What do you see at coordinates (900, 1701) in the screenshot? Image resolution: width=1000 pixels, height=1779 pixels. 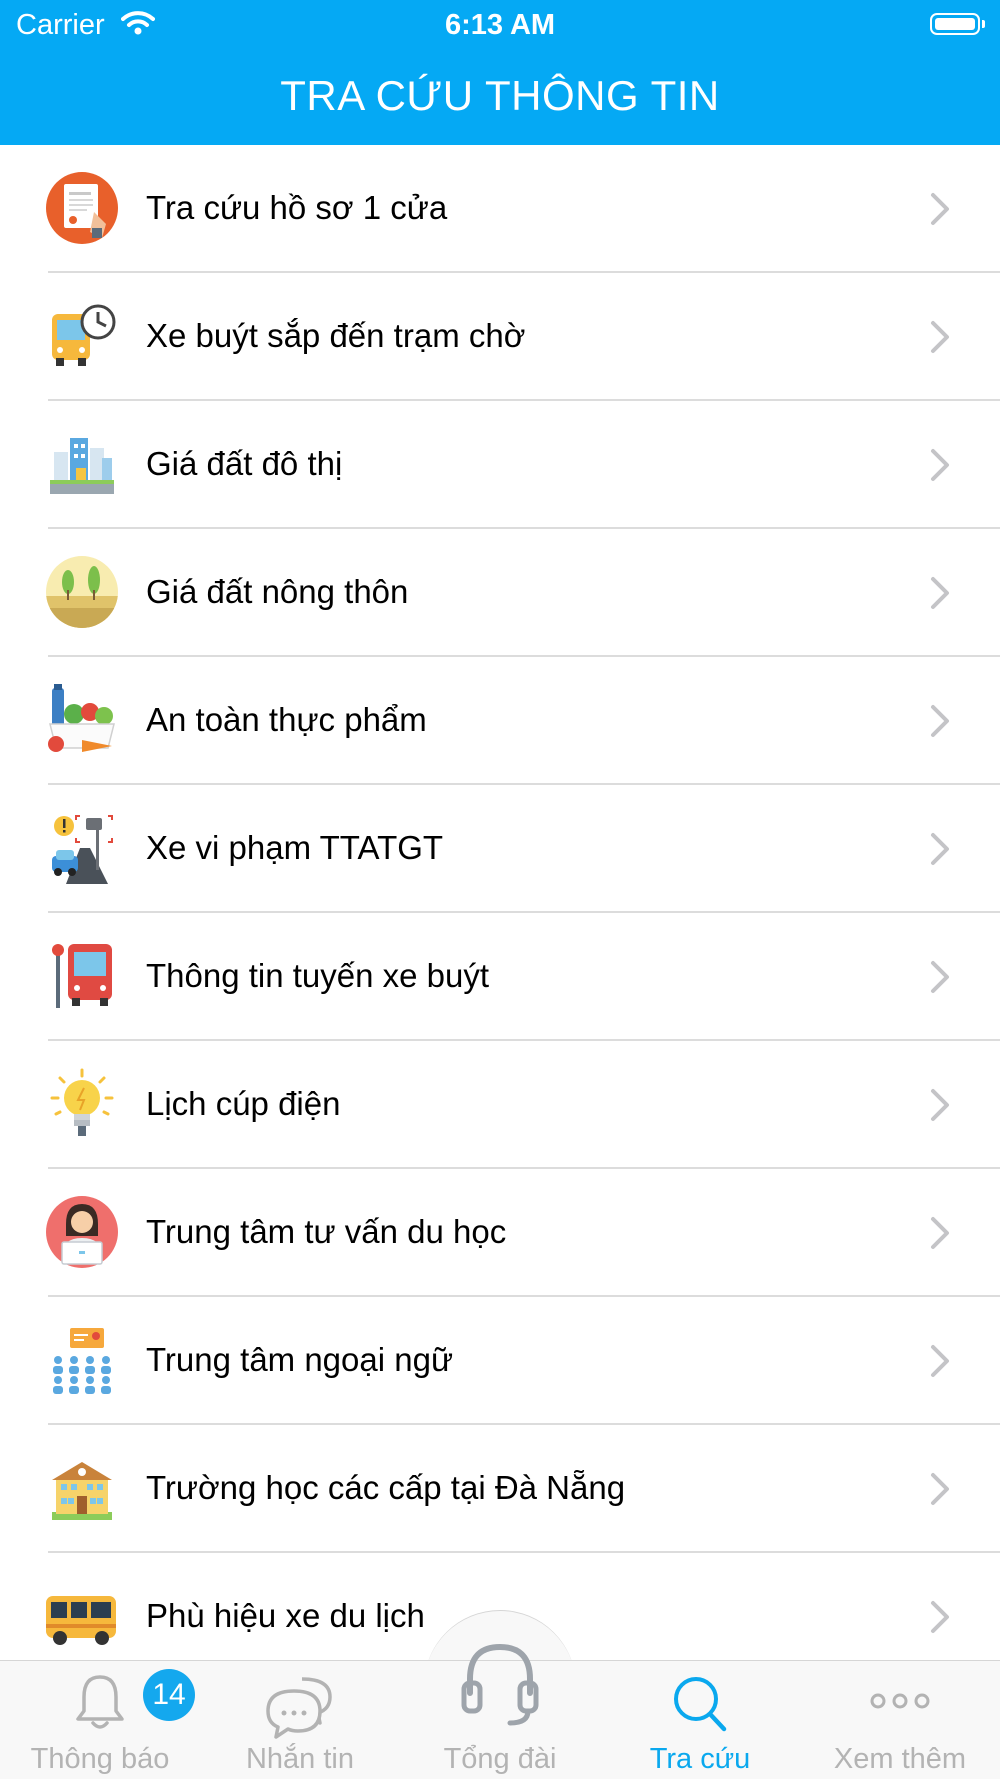 I see `more-icon` at bounding box center [900, 1701].